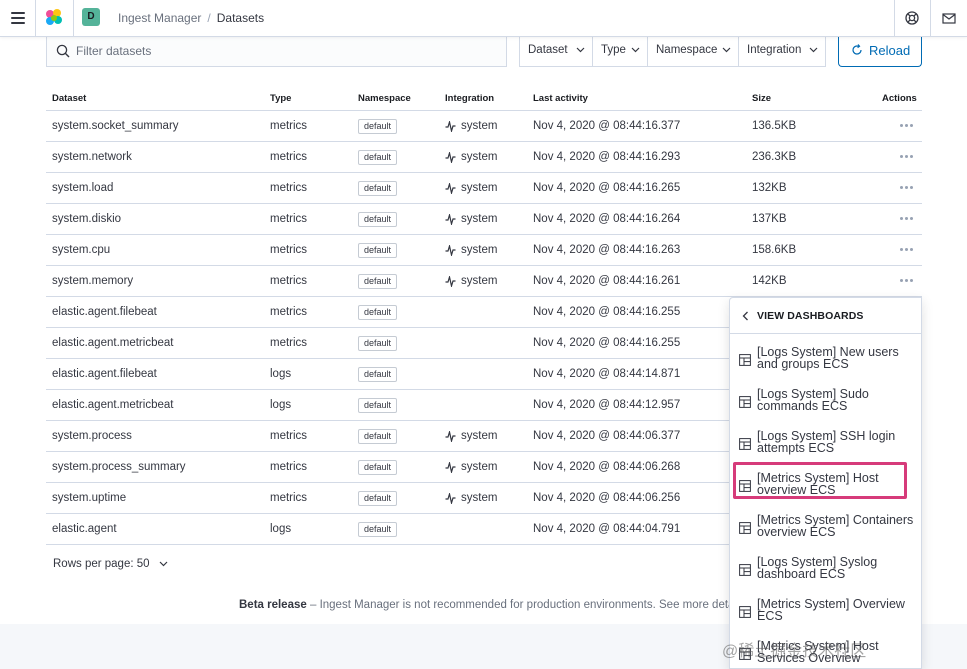  Describe the element at coordinates (828, 528) in the screenshot. I see `dashboard-link: [Metrics System] Containers overview ECS` at that location.